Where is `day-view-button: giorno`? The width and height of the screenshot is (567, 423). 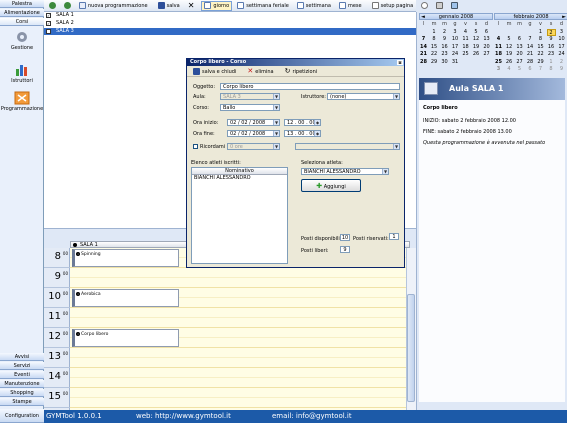 day-view-button: giorno is located at coordinates (217, 5).